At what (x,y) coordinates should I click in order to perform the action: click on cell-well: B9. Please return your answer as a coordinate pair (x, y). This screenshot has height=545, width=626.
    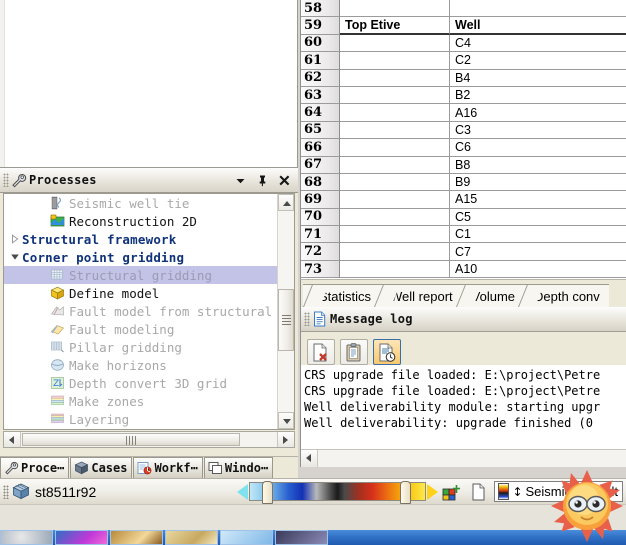
    Looking at the image, I should click on (538, 183).